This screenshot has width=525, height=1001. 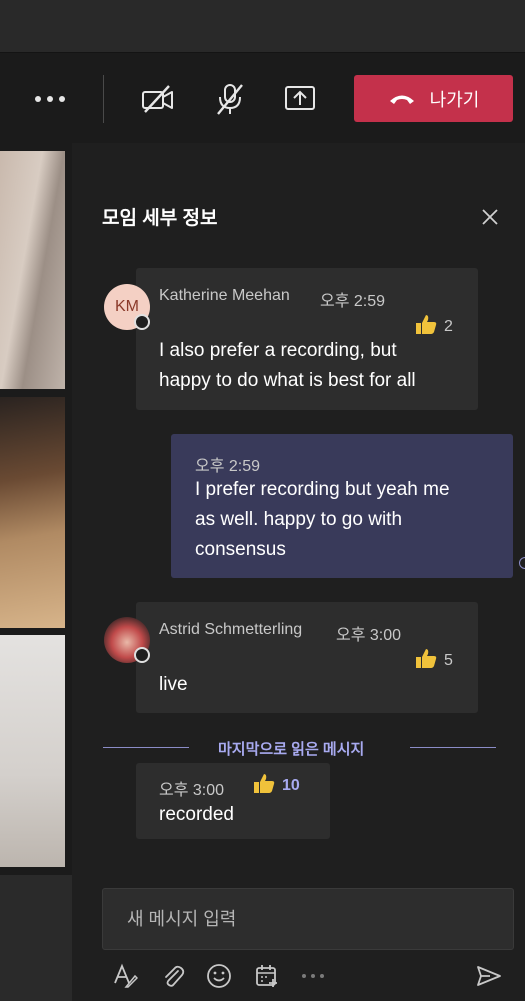 What do you see at coordinates (173, 684) in the screenshot?
I see `message-text-line: live` at bounding box center [173, 684].